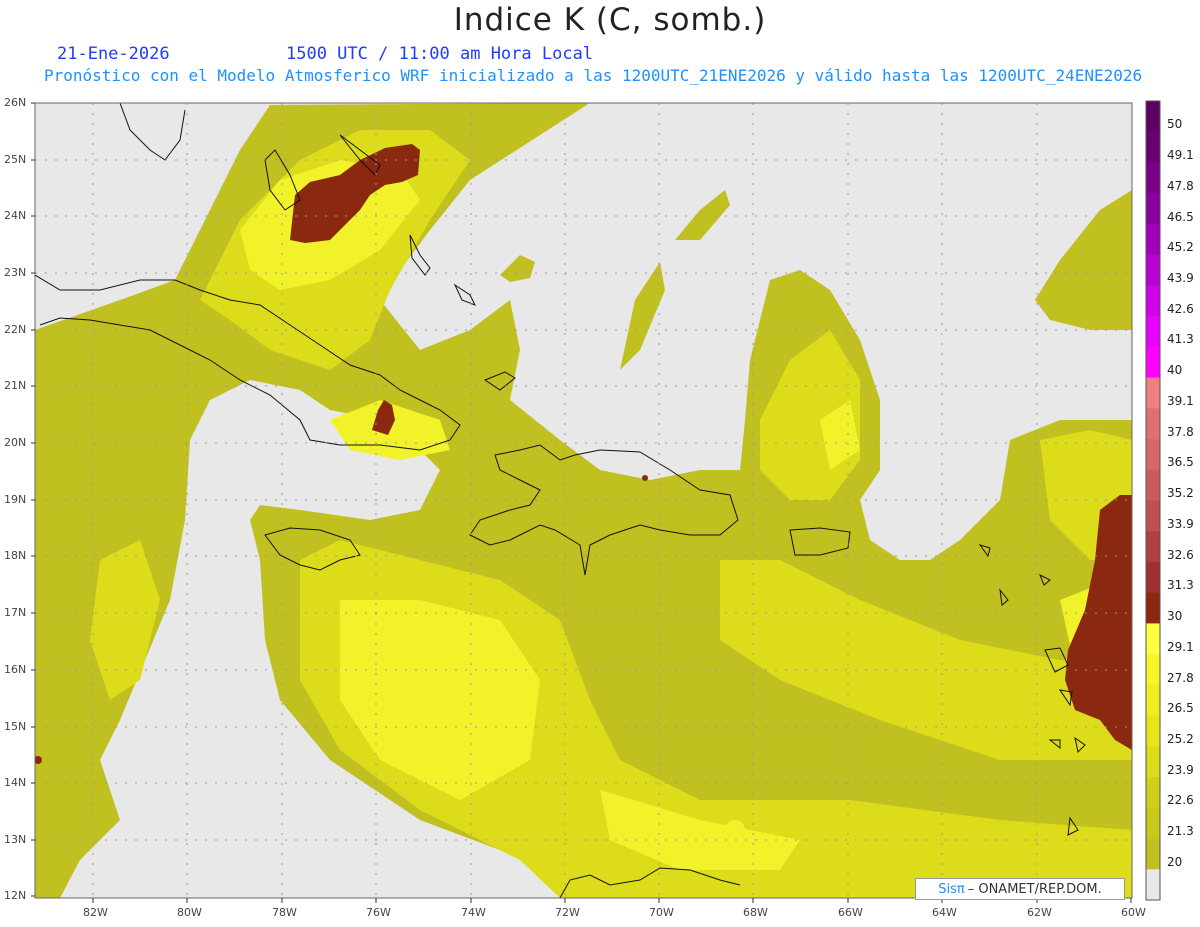 The image size is (1200, 927). What do you see at coordinates (1180, 247) in the screenshot?
I see `colorbar-label: 45.2` at bounding box center [1180, 247].